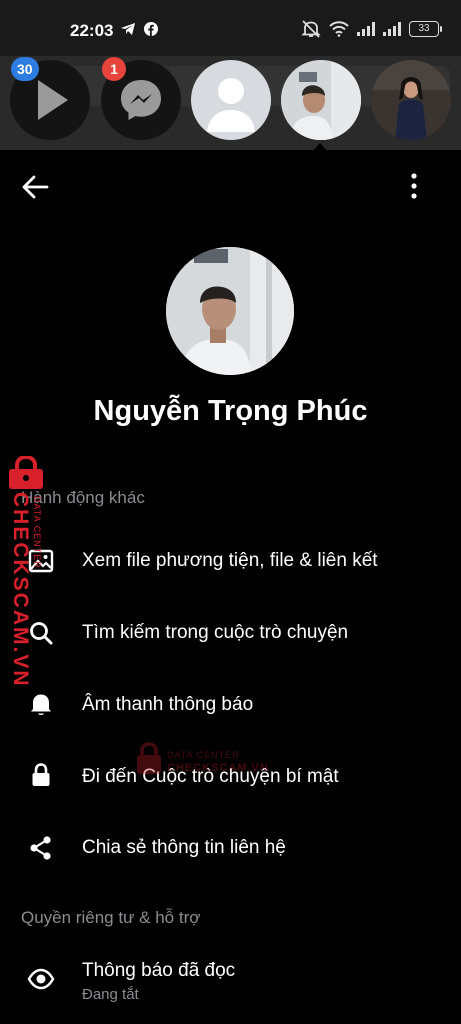 This screenshot has width=461, height=1024. What do you see at coordinates (230, 28) in the screenshot?
I see `status-bar: 22:03 33` at bounding box center [230, 28].